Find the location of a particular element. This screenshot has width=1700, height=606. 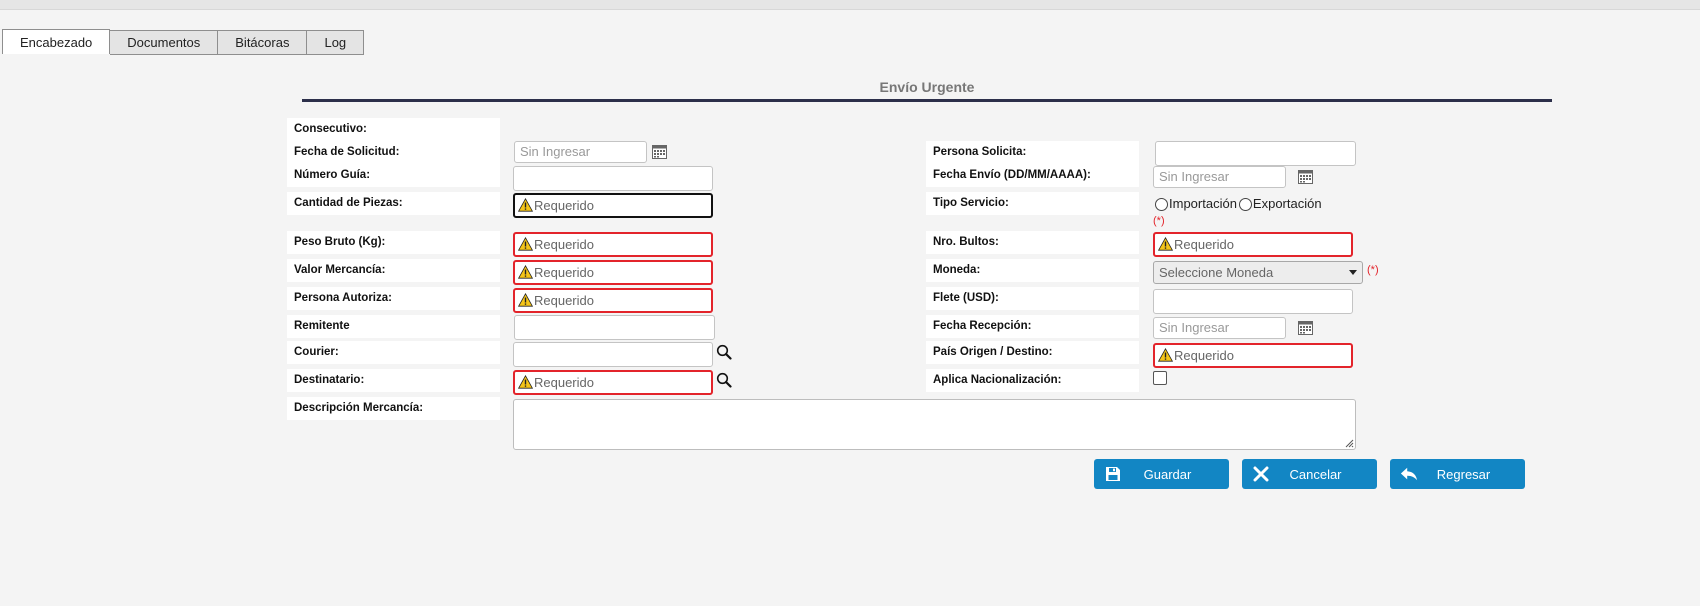

guardar-button: Guardar is located at coordinates (1161, 474).